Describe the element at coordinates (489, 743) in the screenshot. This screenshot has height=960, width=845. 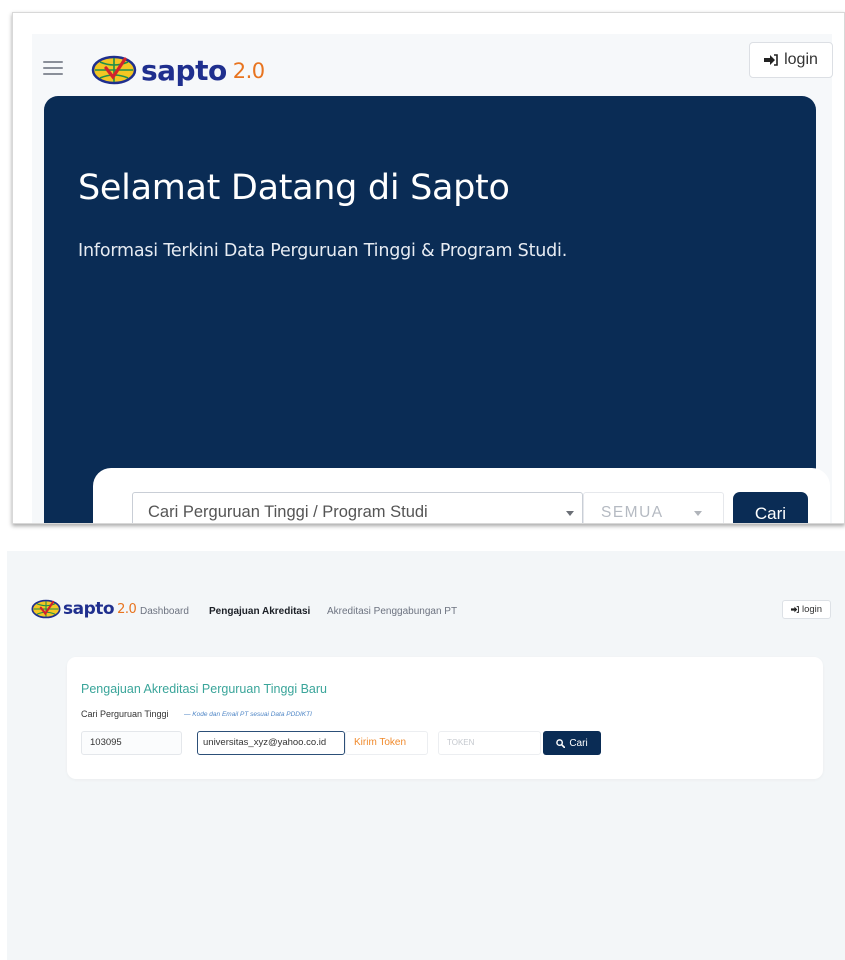
I see `token-input: TOKEN` at that location.